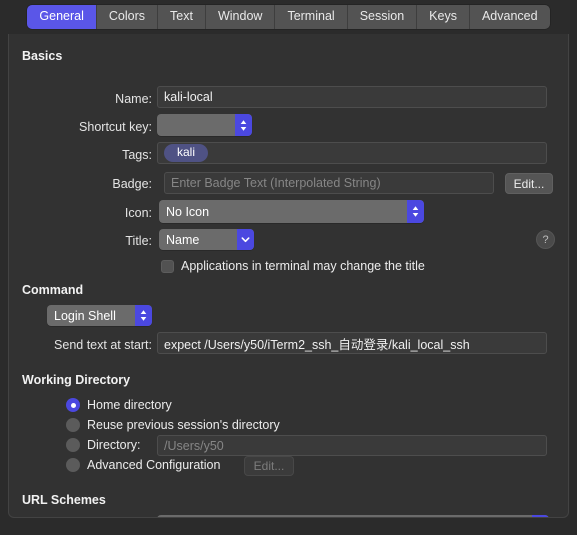  Describe the element at coordinates (129, 405) in the screenshot. I see `radio-home-directory-label: Home directory` at that location.